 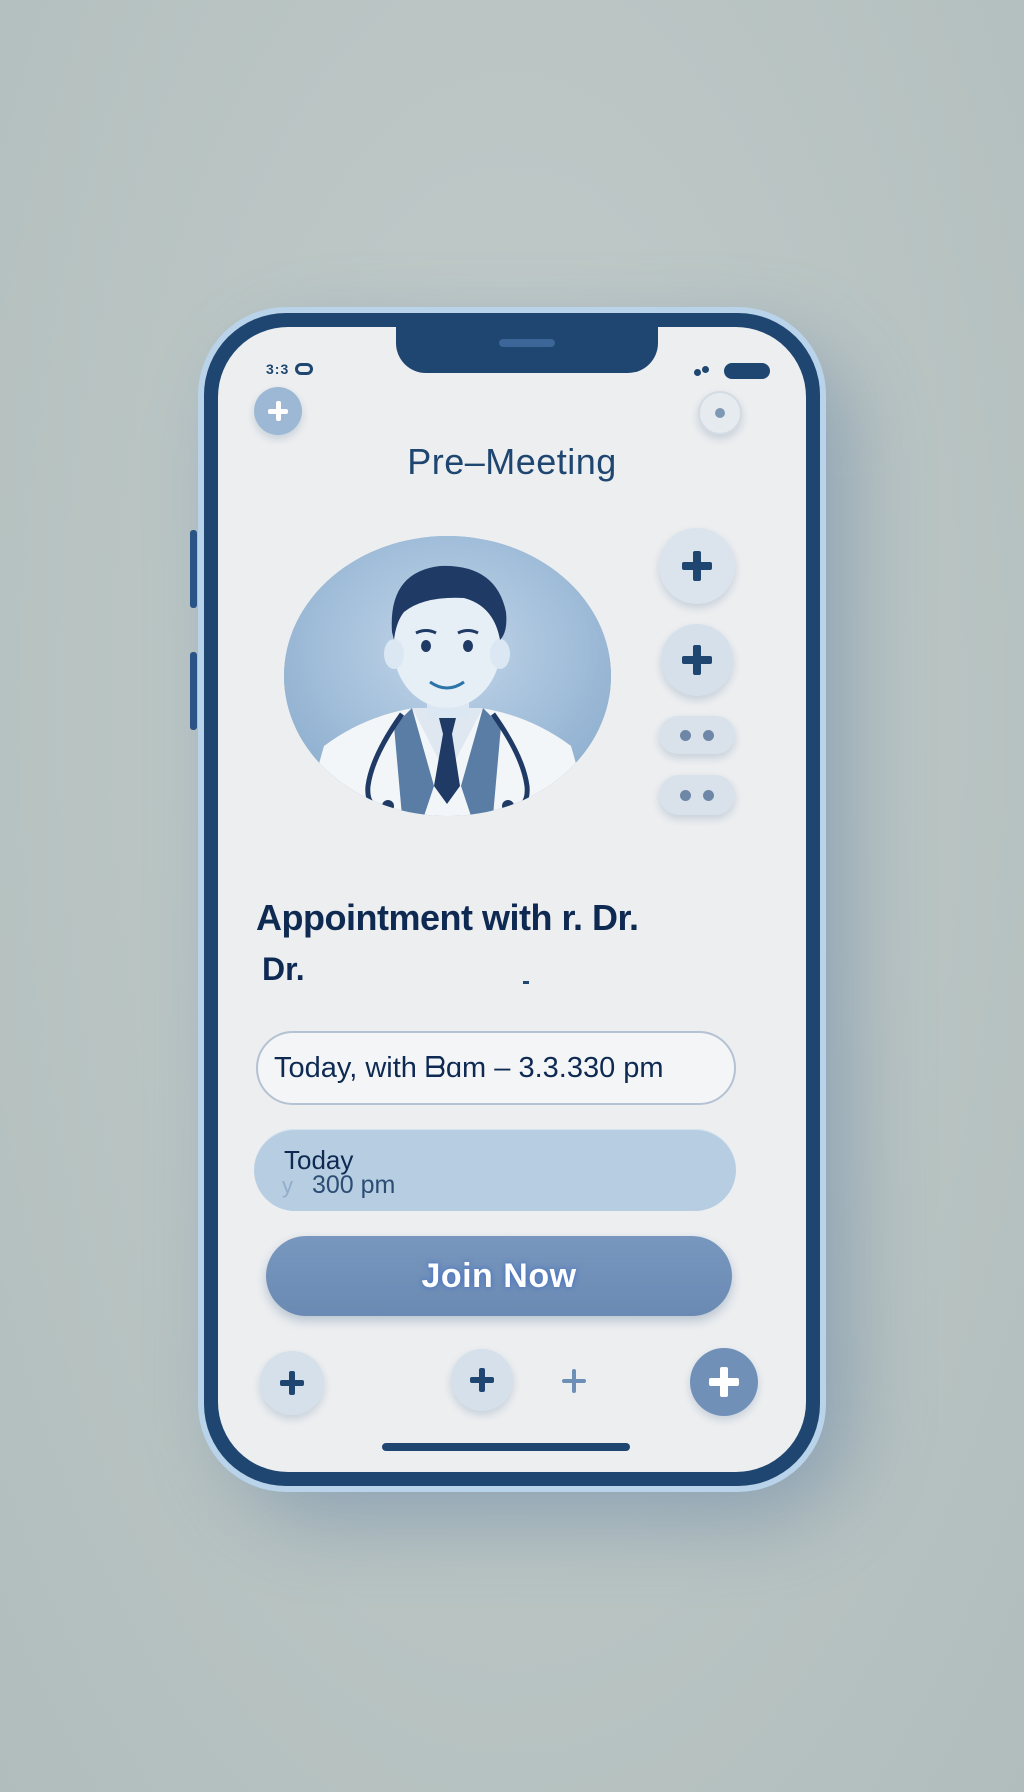 I want to click on appointment-title: Appointment with r. Dr., so click(x=447, y=917).